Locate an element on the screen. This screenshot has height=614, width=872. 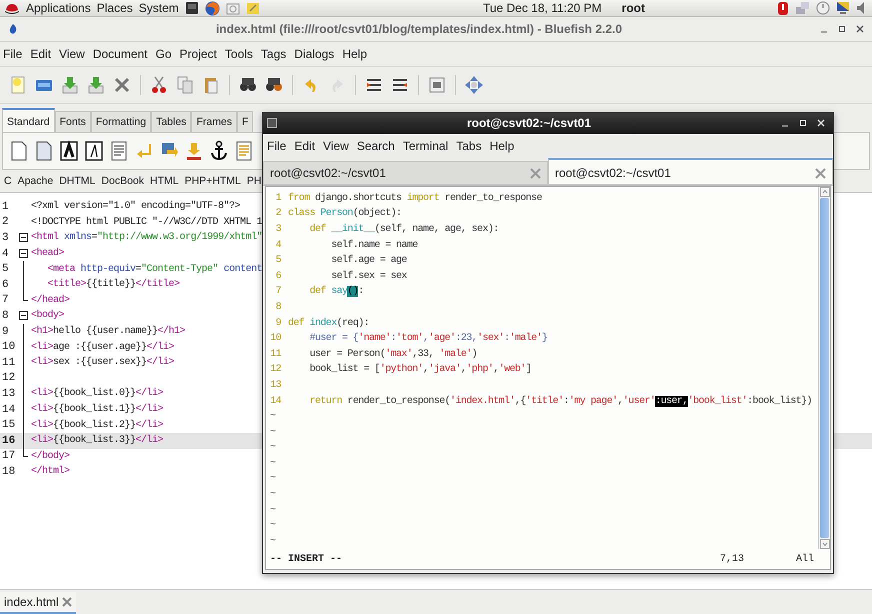
code-line: self.age = age is located at coordinates (368, 260).